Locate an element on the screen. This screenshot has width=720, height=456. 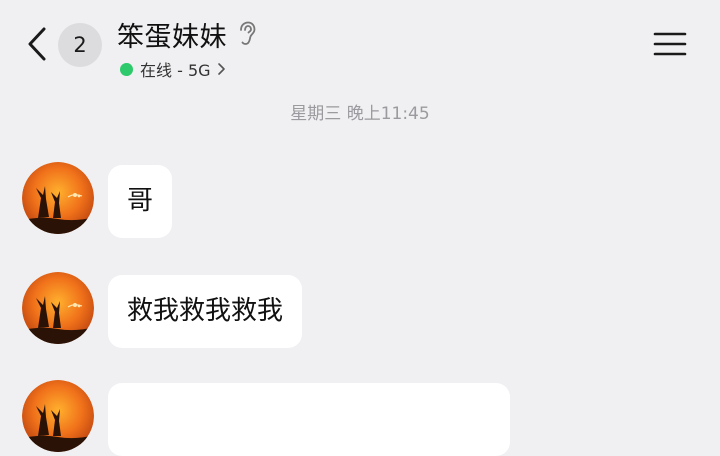
message-bubble is located at coordinates (309, 419).